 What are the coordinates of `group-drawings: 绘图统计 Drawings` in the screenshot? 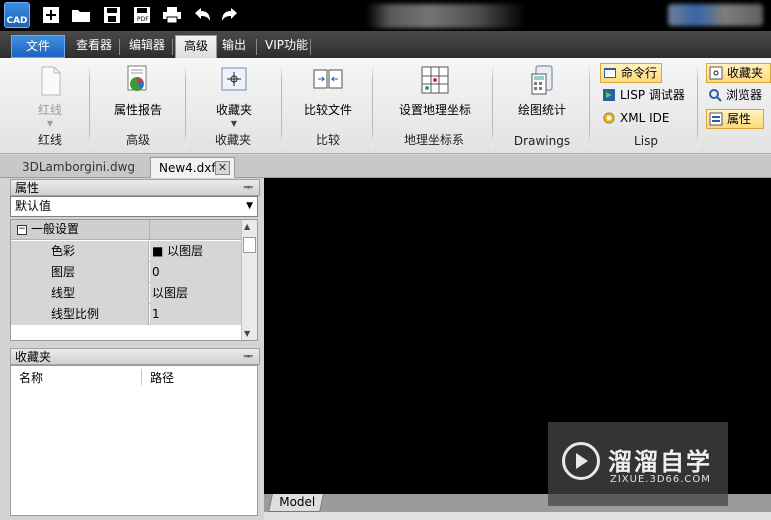 It's located at (542, 106).